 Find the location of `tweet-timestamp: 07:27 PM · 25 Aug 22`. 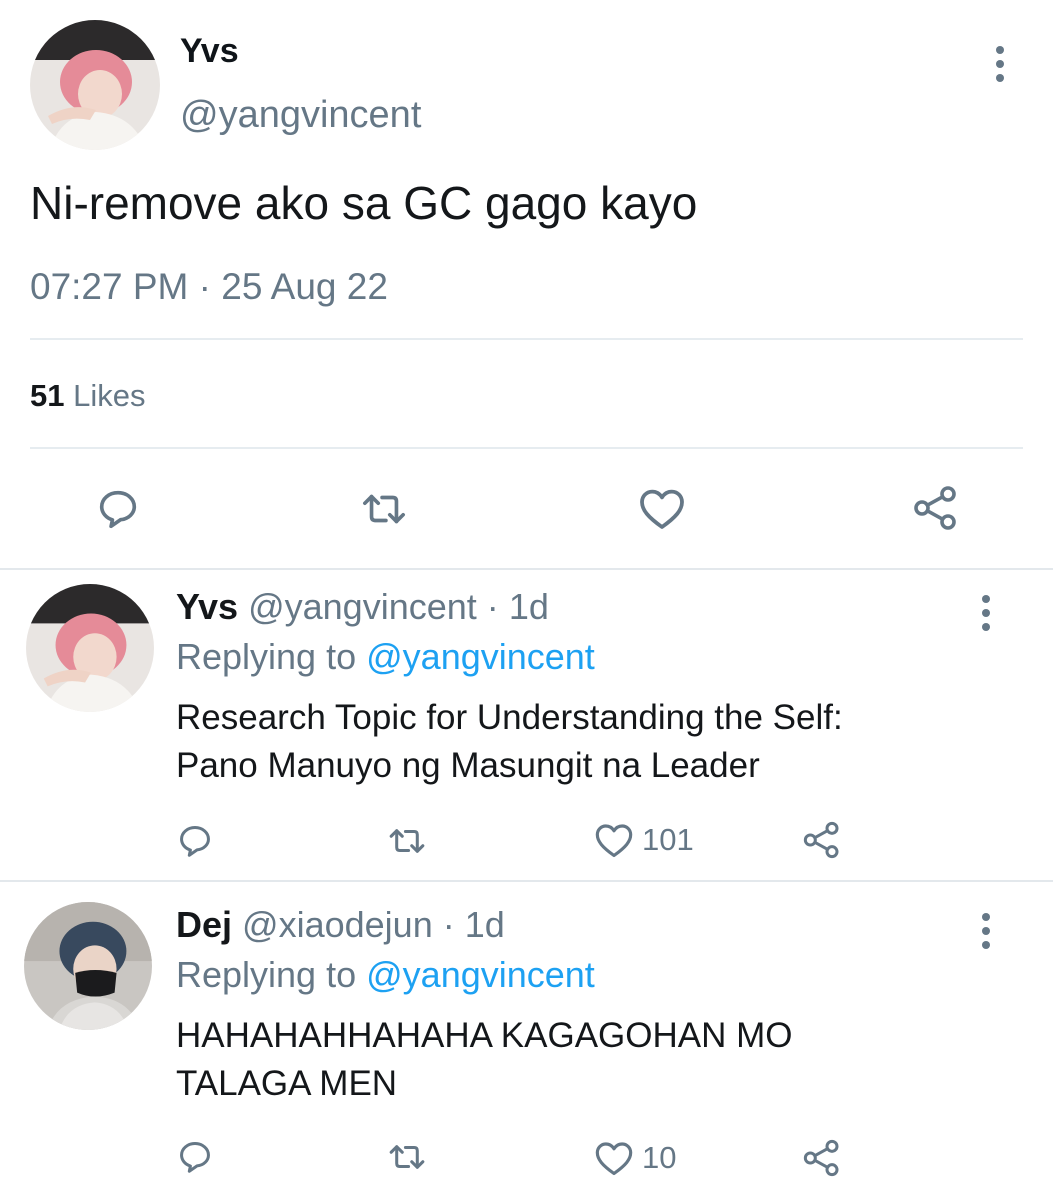

tweet-timestamp: 07:27 PM · 25 Aug 22 is located at coordinates (209, 287).